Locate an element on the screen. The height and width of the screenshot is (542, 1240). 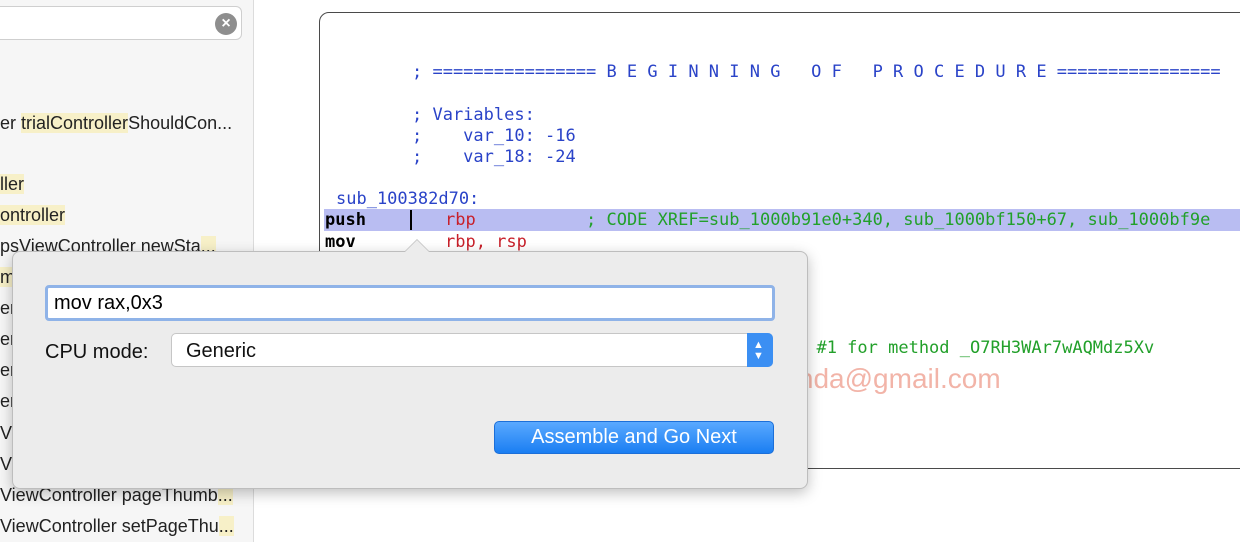
list-item-text: er is located at coordinates (11, 123).